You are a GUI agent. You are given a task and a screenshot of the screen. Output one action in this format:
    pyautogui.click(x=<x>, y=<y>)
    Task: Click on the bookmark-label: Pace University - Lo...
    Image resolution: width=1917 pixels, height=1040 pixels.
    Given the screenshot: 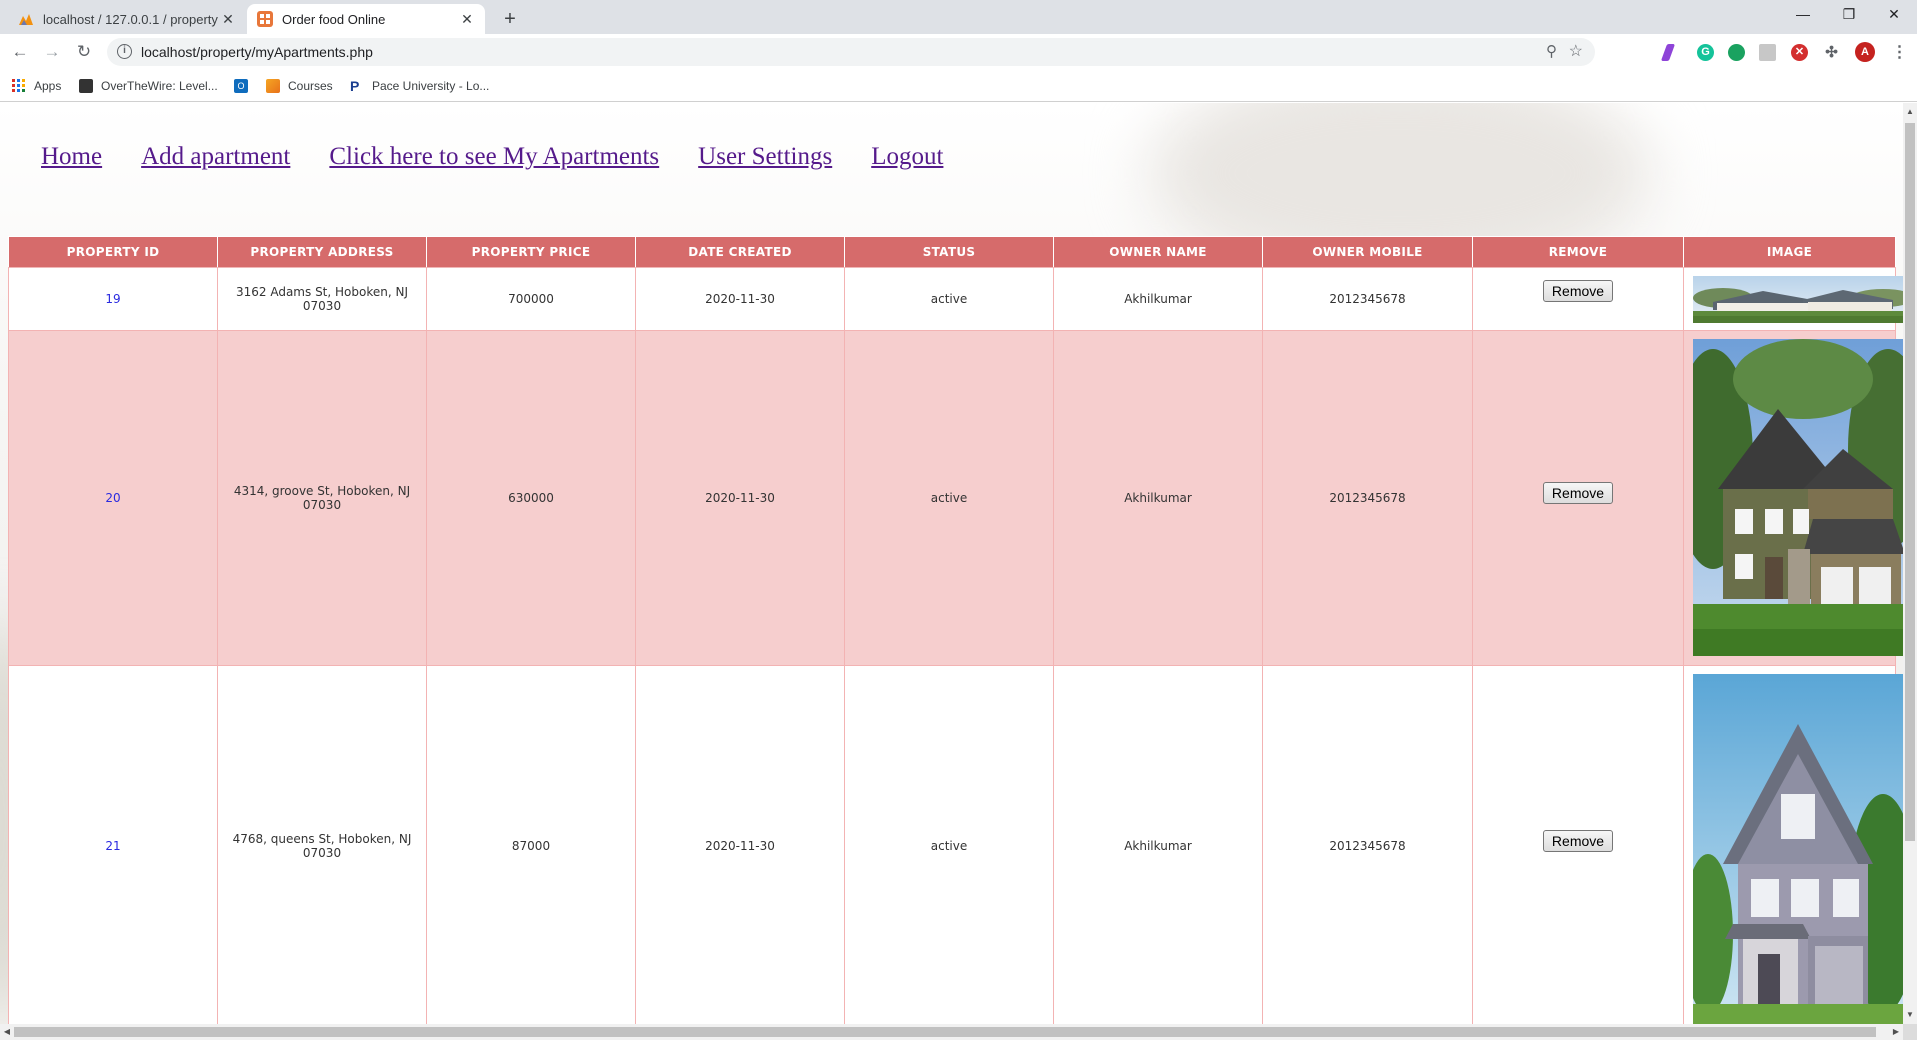 What is the action you would take?
    pyautogui.click(x=431, y=86)
    